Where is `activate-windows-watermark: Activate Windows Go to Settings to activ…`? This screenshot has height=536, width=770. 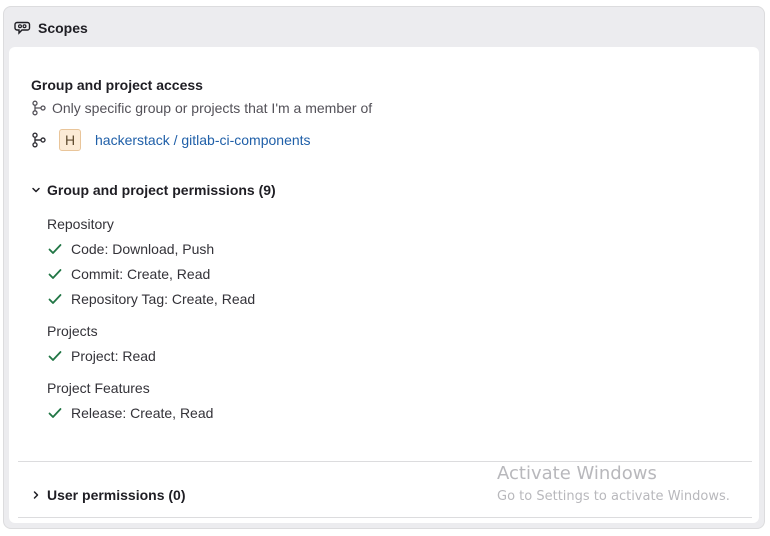 activate-windows-watermark: Activate Windows Go to Settings to activ… is located at coordinates (613, 485).